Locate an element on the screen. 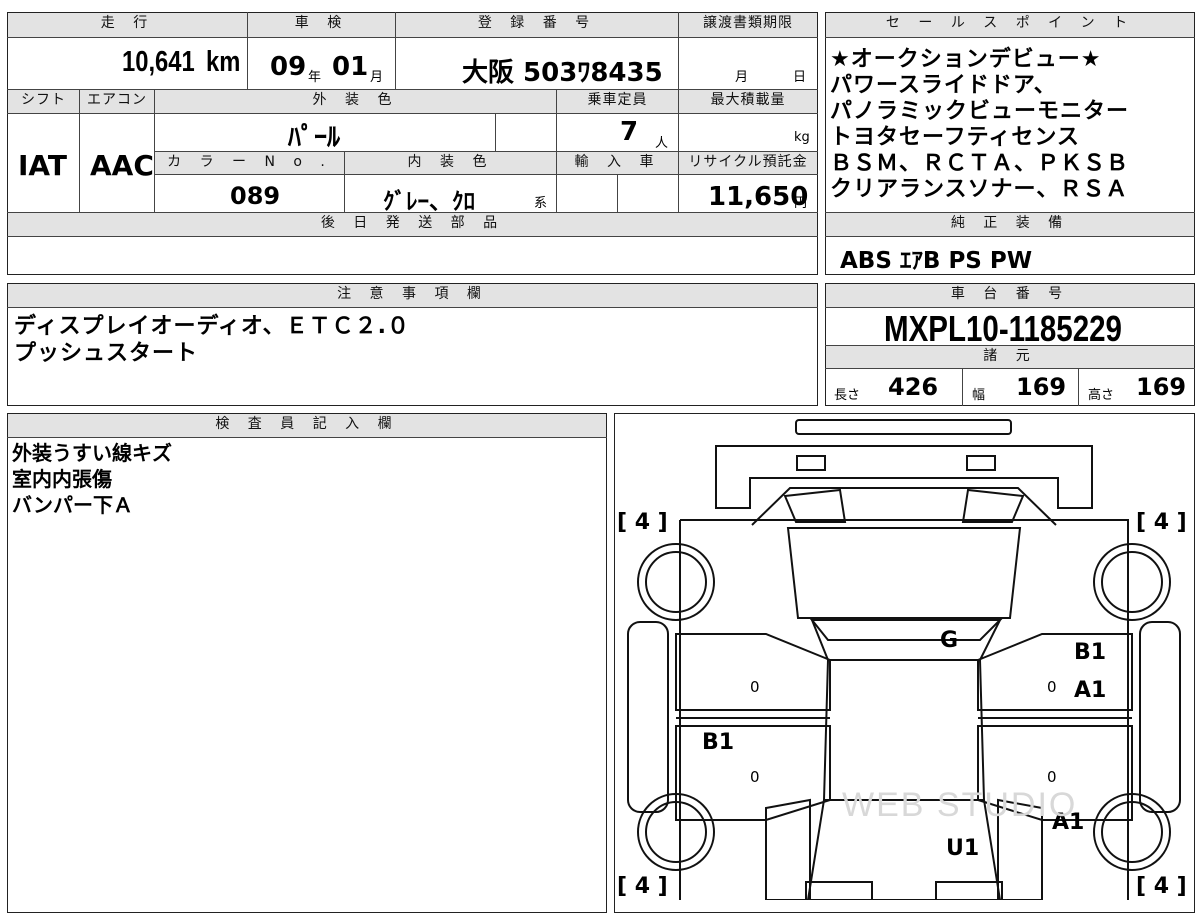  sales-points-header: セ ー ル ス ポ イ ン ト is located at coordinates (1010, 25).